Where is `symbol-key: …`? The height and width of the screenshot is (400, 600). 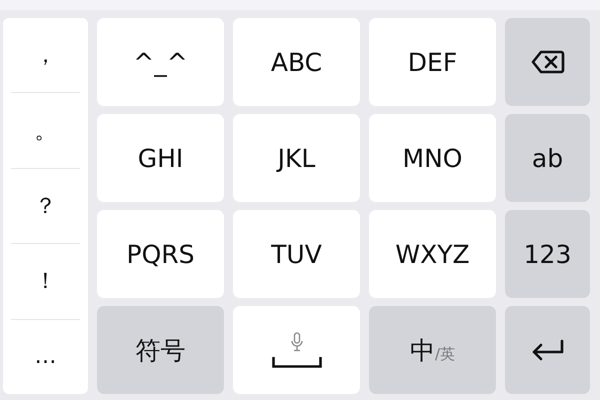
symbol-key: … is located at coordinates (45, 357).